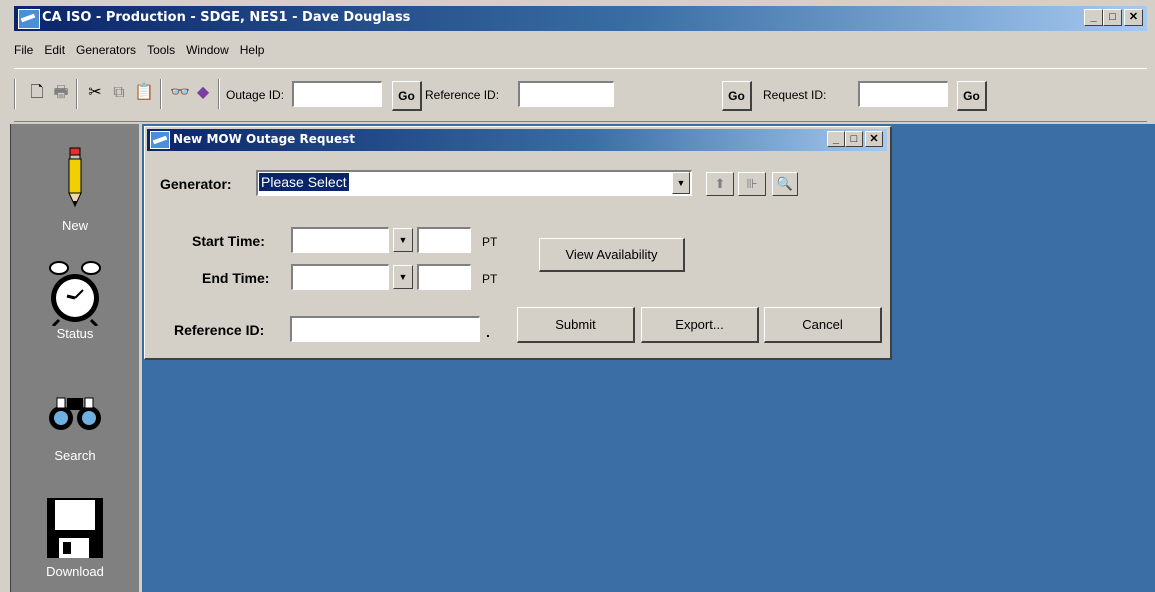 This screenshot has width=1155, height=592. Describe the element at coordinates (75, 571) in the screenshot. I see `sidebar-item-label: Download` at that location.